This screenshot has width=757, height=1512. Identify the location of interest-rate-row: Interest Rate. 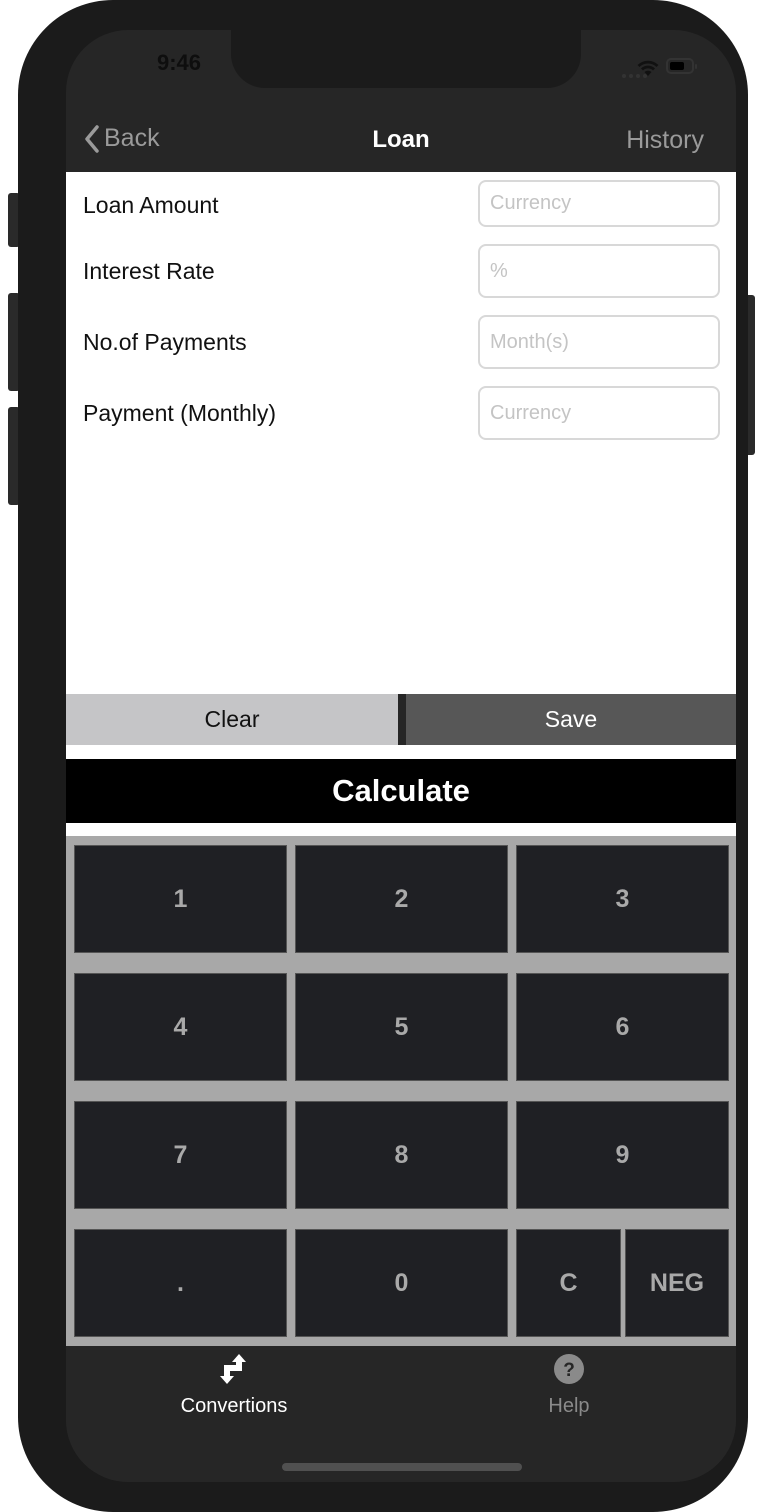
(401, 271).